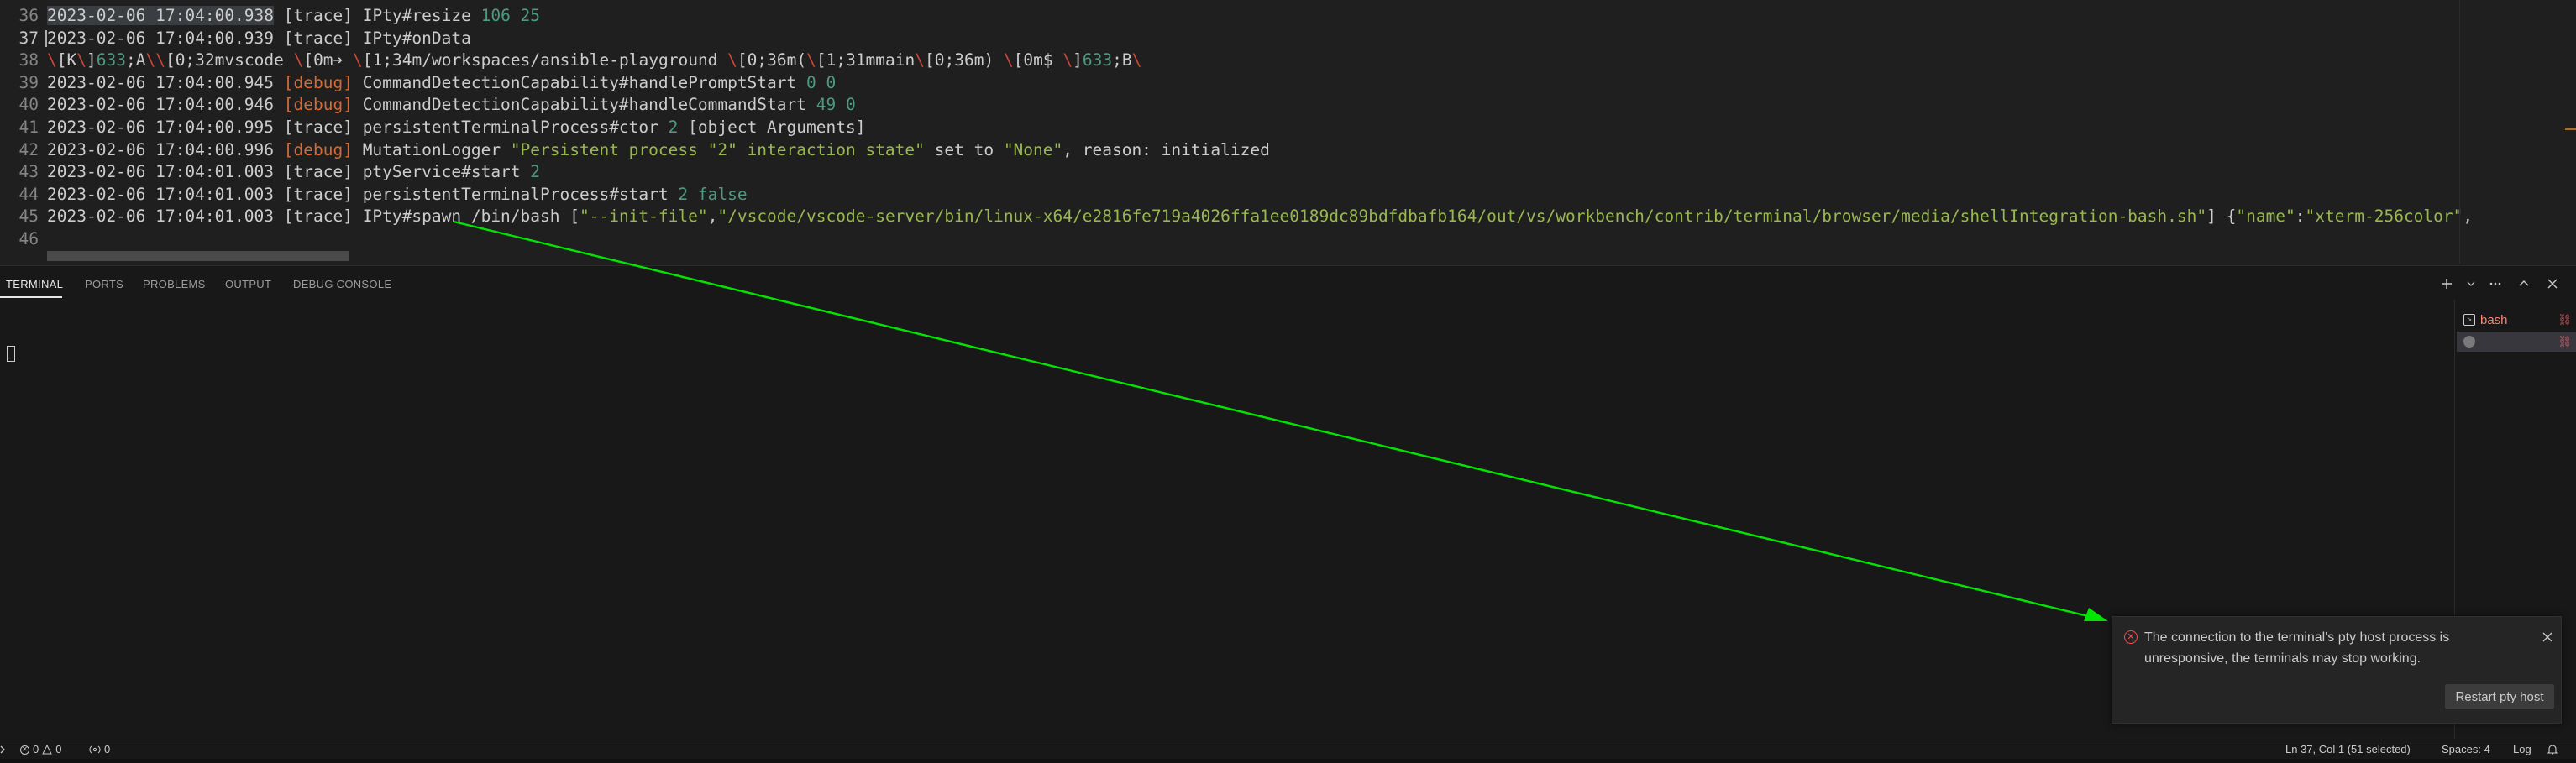 Image resolution: width=2576 pixels, height=763 pixels. What do you see at coordinates (31, 297) in the screenshot?
I see `active-tab-indicator` at bounding box center [31, 297].